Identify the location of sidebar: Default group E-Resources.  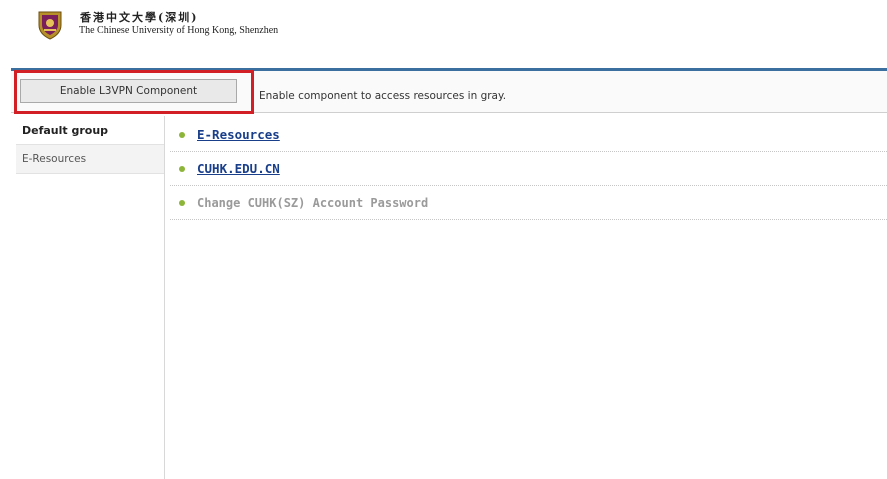
(90, 145).